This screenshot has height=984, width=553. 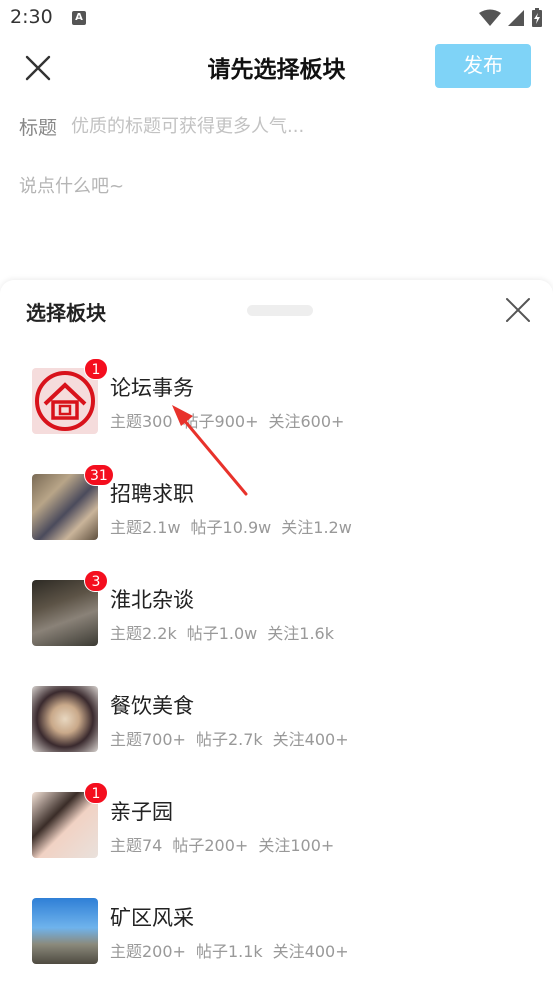 What do you see at coordinates (136, 845) in the screenshot?
I see `topic-count: 主题74` at bounding box center [136, 845].